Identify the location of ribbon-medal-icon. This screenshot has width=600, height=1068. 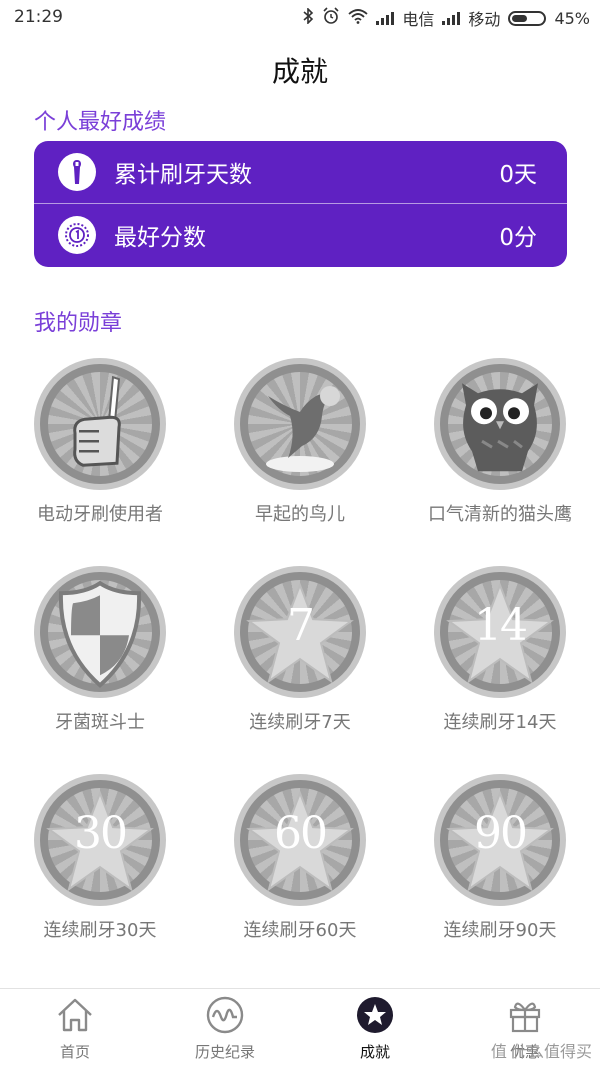
(77, 235).